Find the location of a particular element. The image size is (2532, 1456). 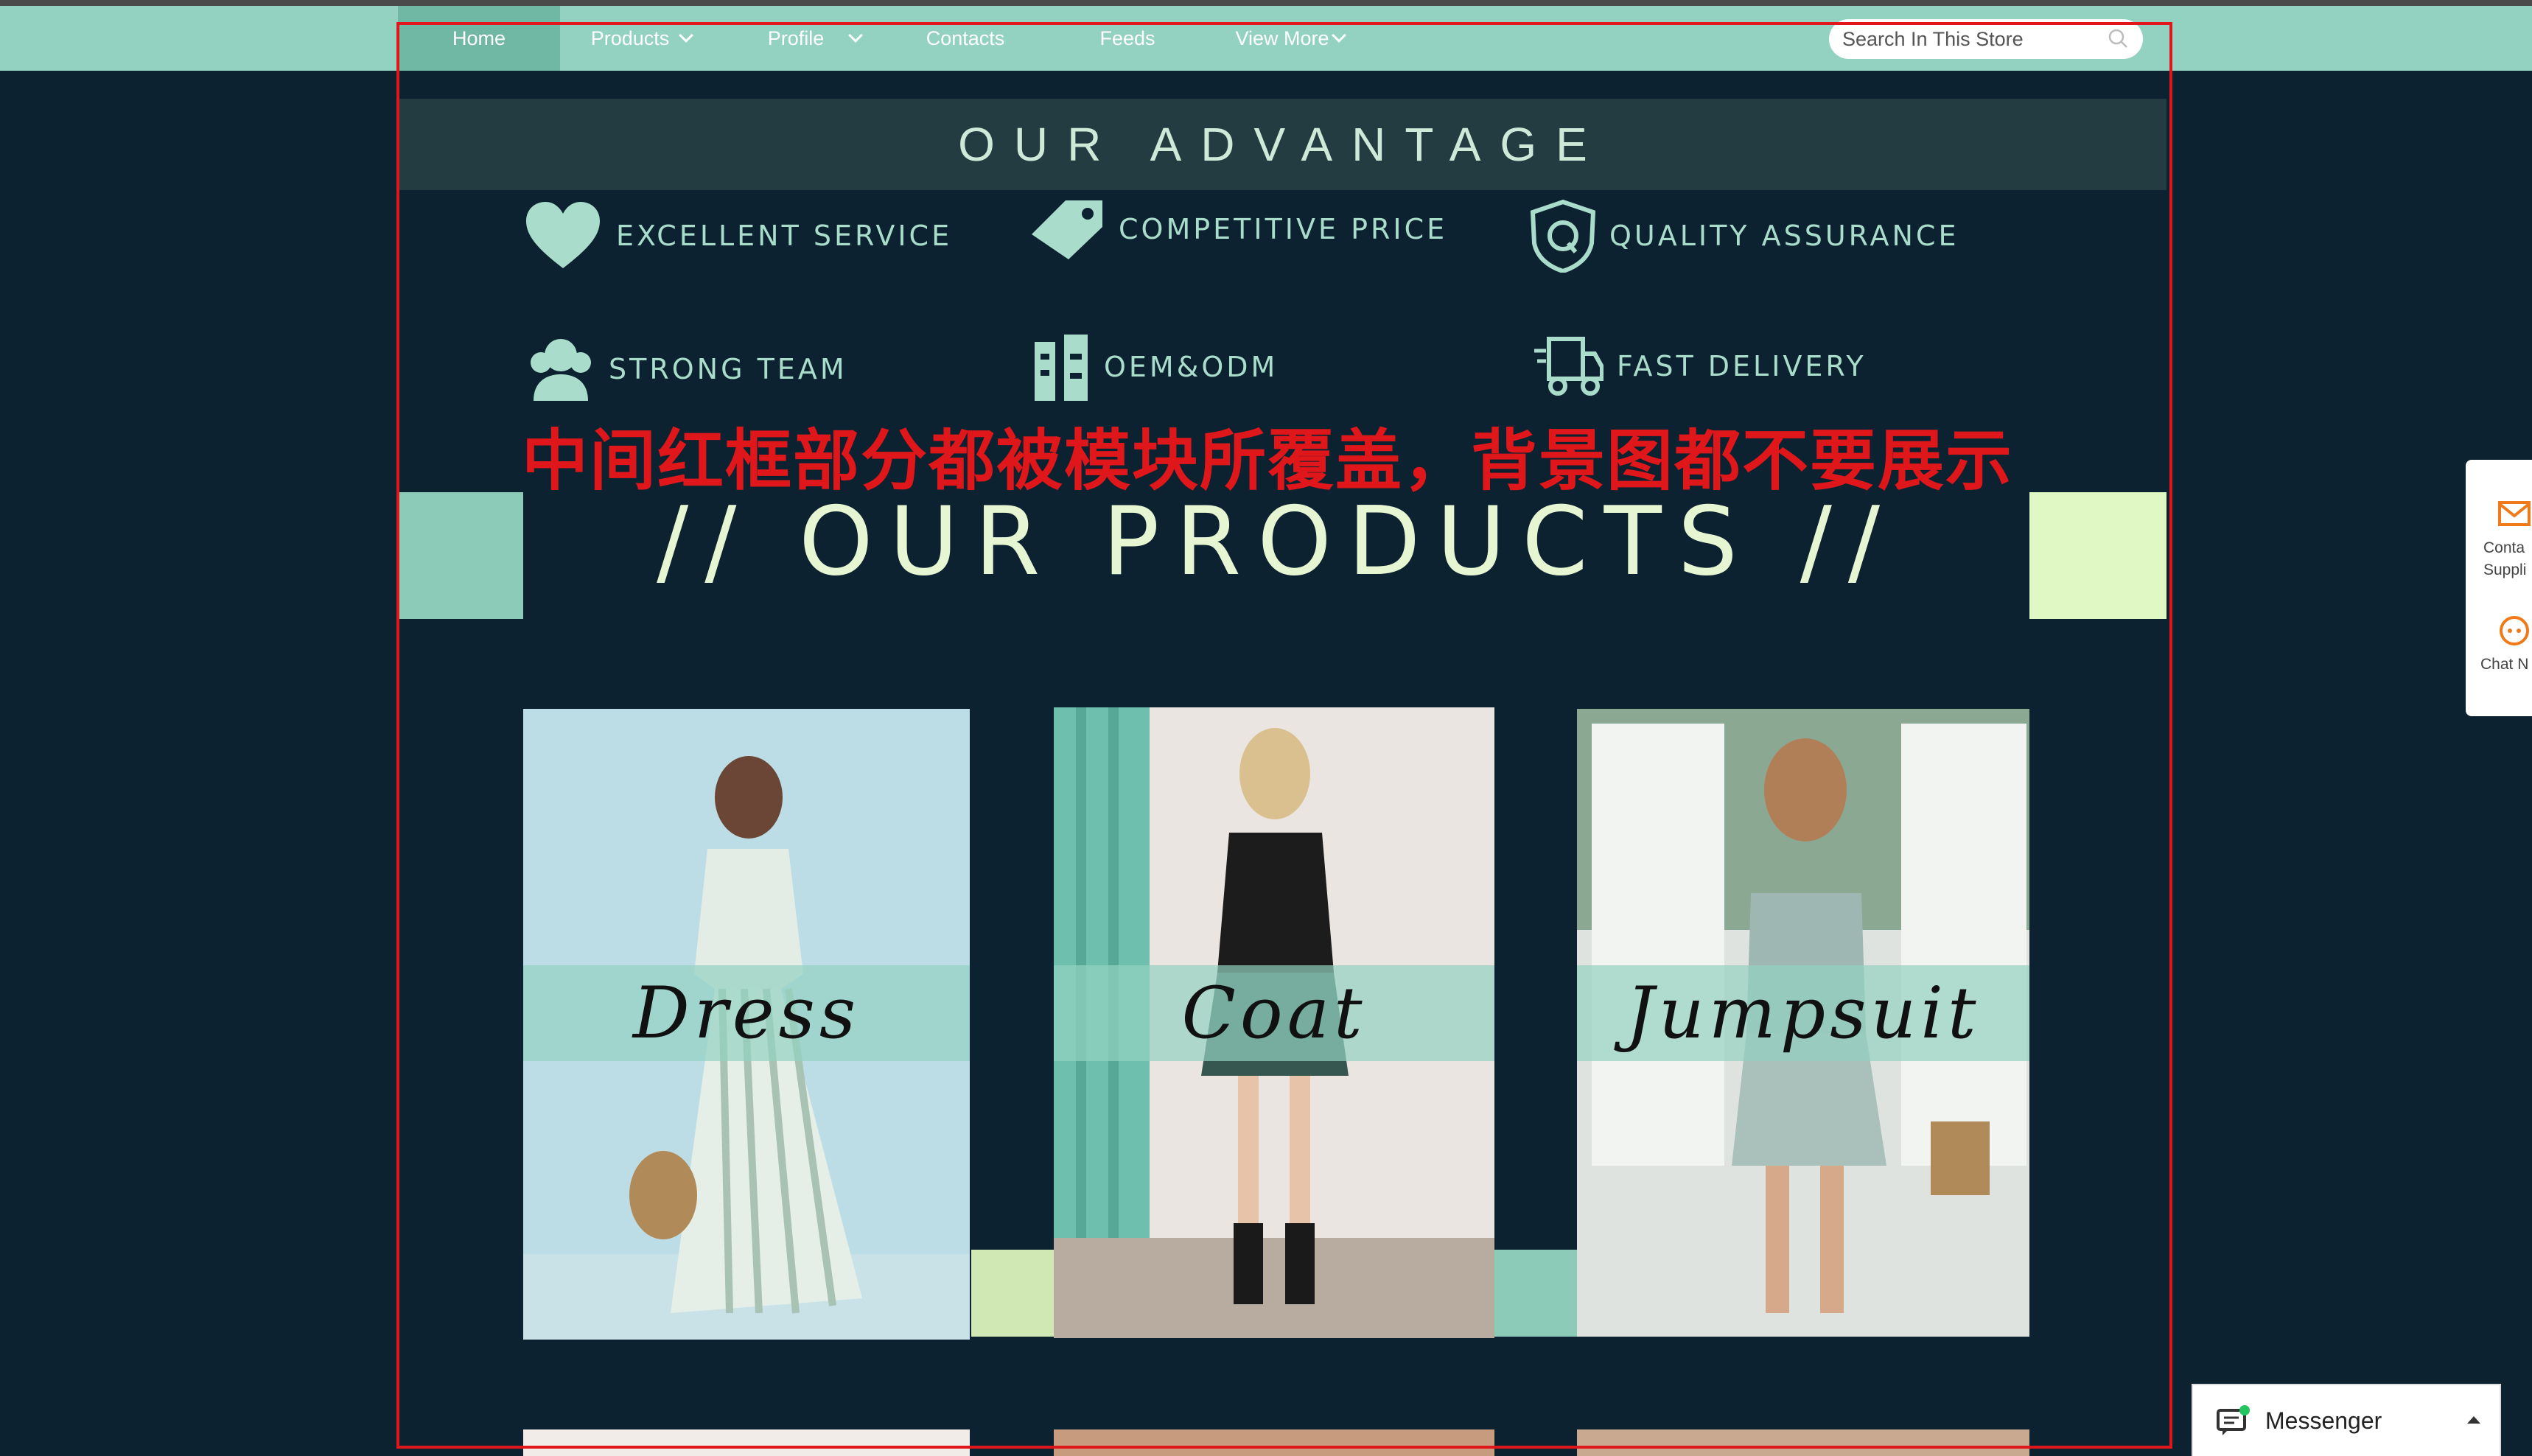

nav-view-more: View More is located at coordinates (1290, 38).